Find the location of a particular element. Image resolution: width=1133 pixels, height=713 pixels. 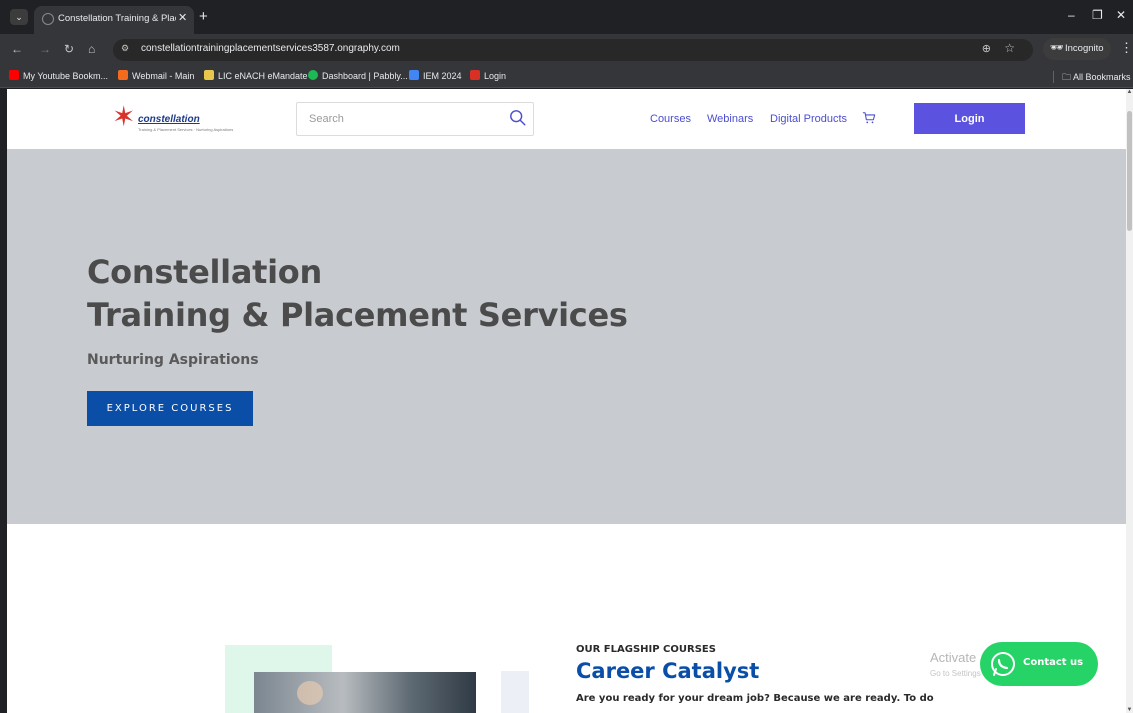

webmail-icon is located at coordinates (123, 75).